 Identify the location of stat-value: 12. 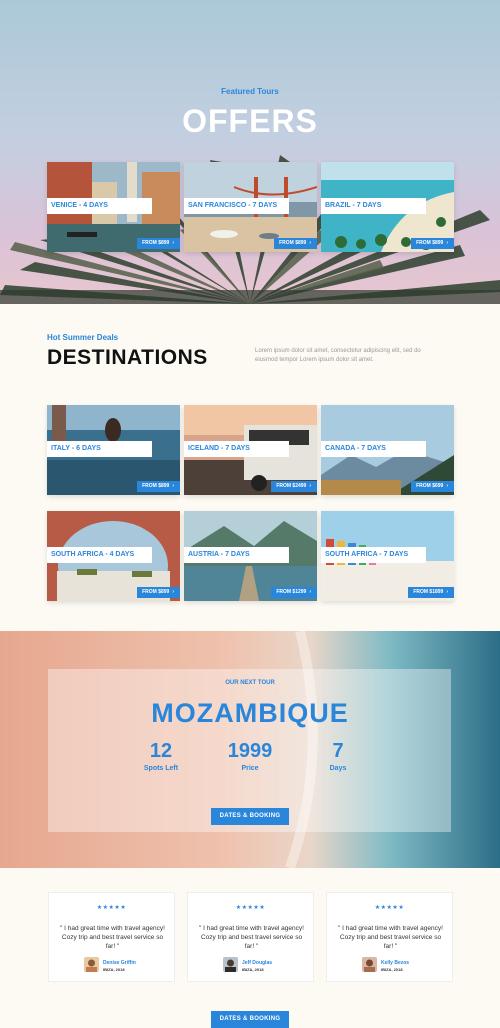
(161, 751).